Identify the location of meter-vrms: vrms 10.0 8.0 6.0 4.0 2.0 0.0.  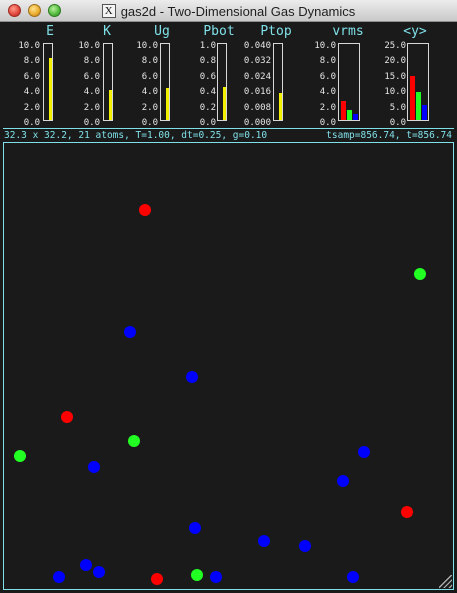
(343, 75).